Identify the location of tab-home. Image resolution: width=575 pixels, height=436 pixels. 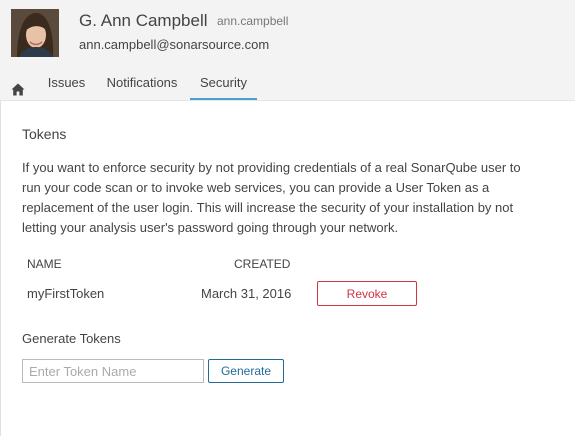
(18, 83).